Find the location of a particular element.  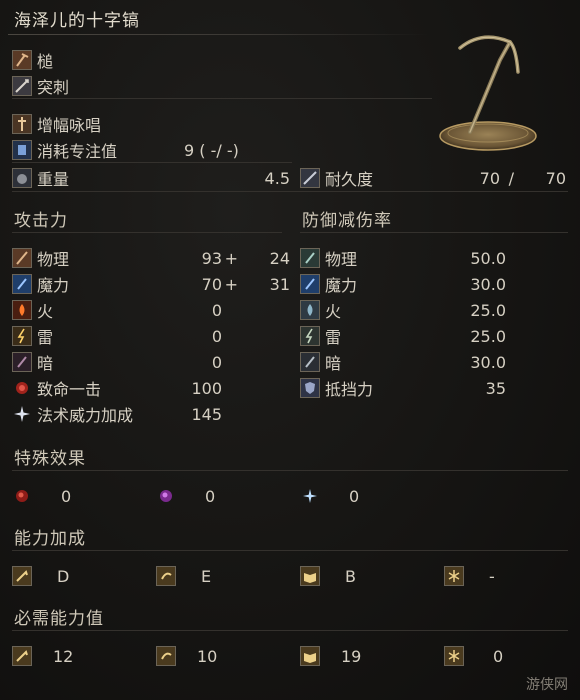

attack-label: 雷 is located at coordinates (45, 337).